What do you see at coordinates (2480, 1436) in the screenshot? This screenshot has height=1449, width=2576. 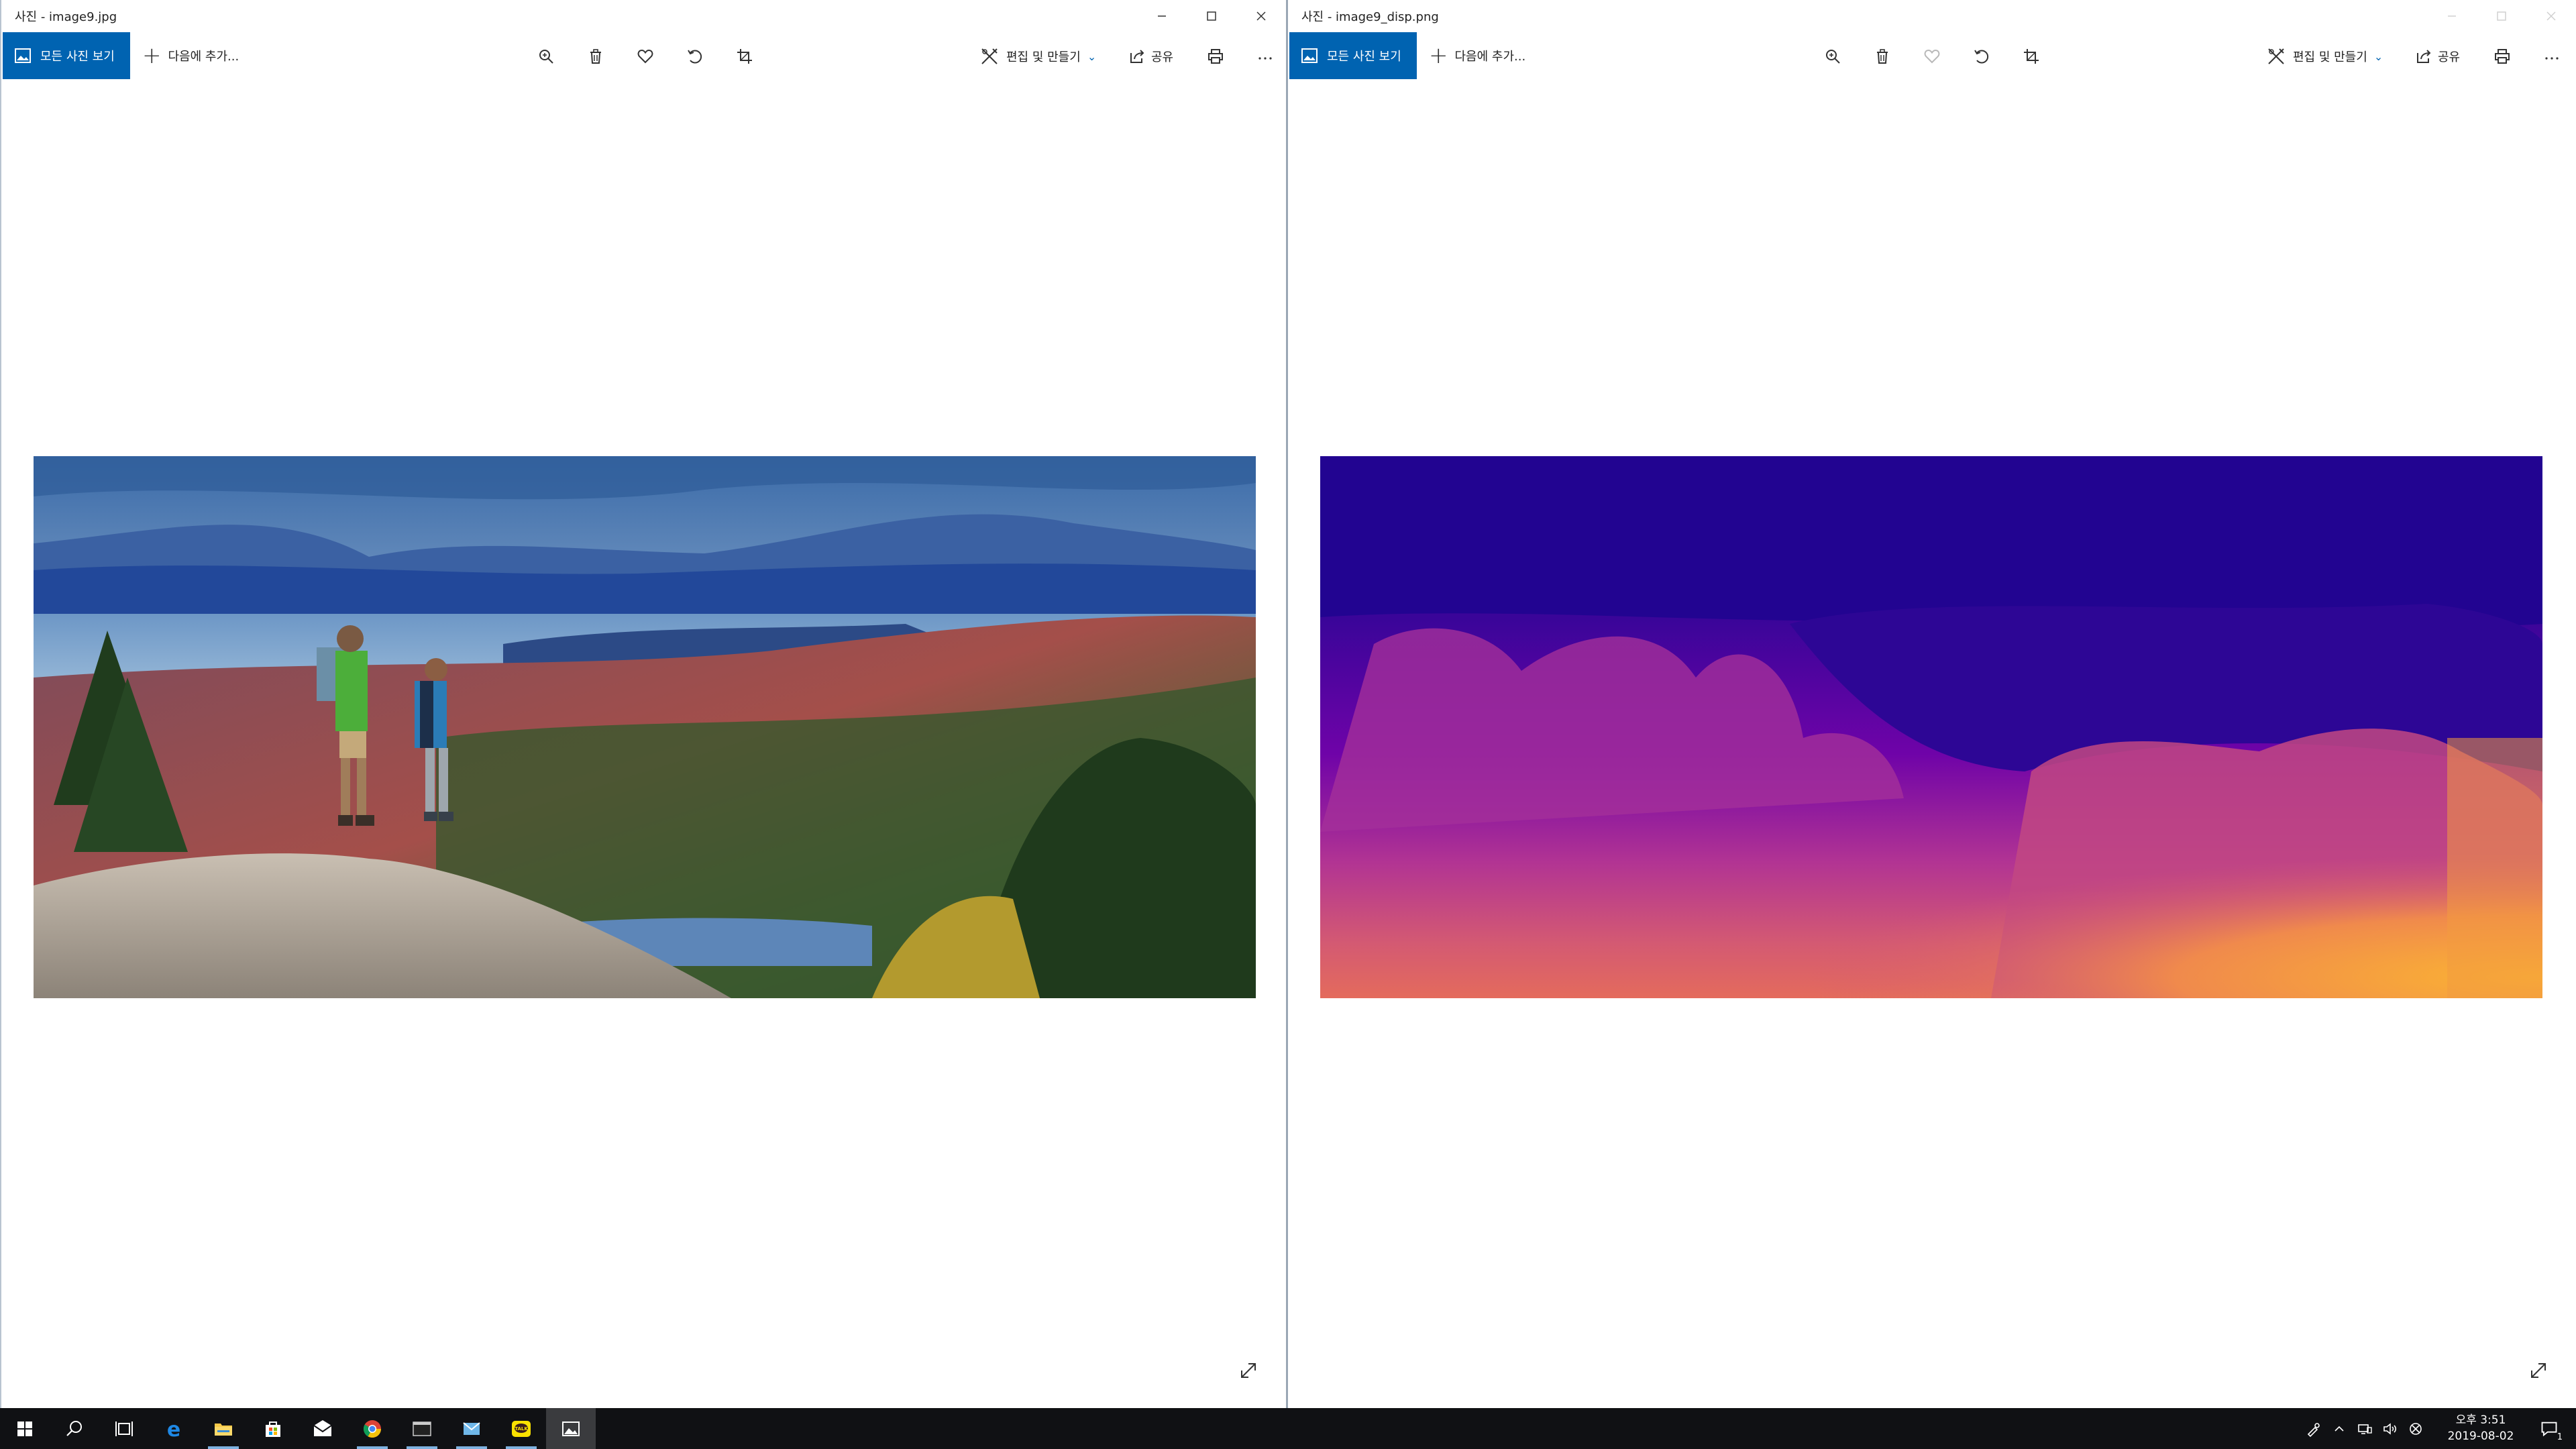 I see `clock-date: 2019-08-02` at bounding box center [2480, 1436].